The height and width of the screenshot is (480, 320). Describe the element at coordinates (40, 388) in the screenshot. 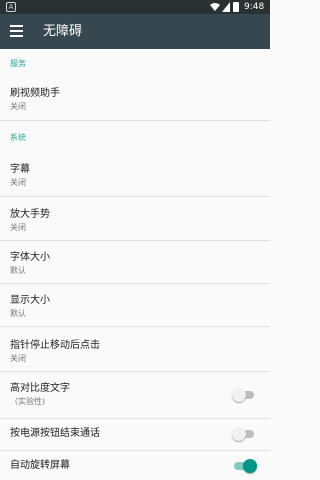

I see `pref-title: 高对比度文字` at that location.